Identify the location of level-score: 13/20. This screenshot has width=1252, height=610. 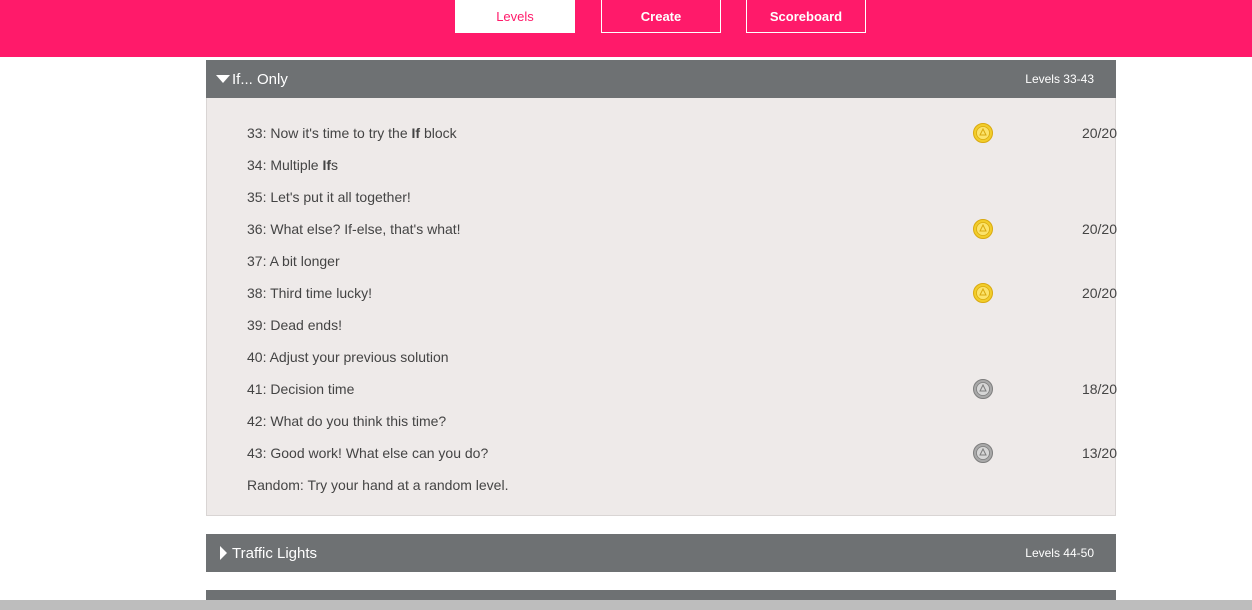
(1099, 453).